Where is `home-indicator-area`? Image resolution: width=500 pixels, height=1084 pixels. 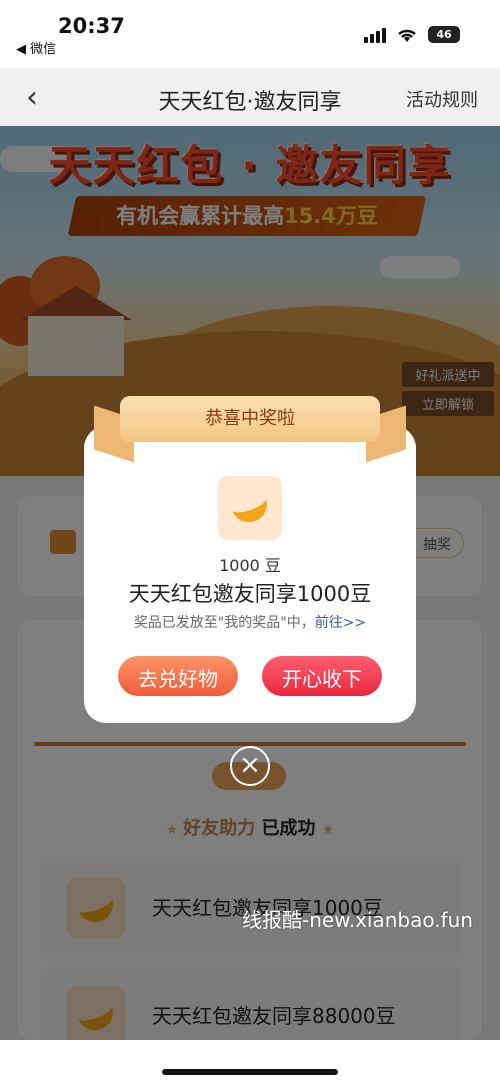
home-indicator-area is located at coordinates (250, 1062).